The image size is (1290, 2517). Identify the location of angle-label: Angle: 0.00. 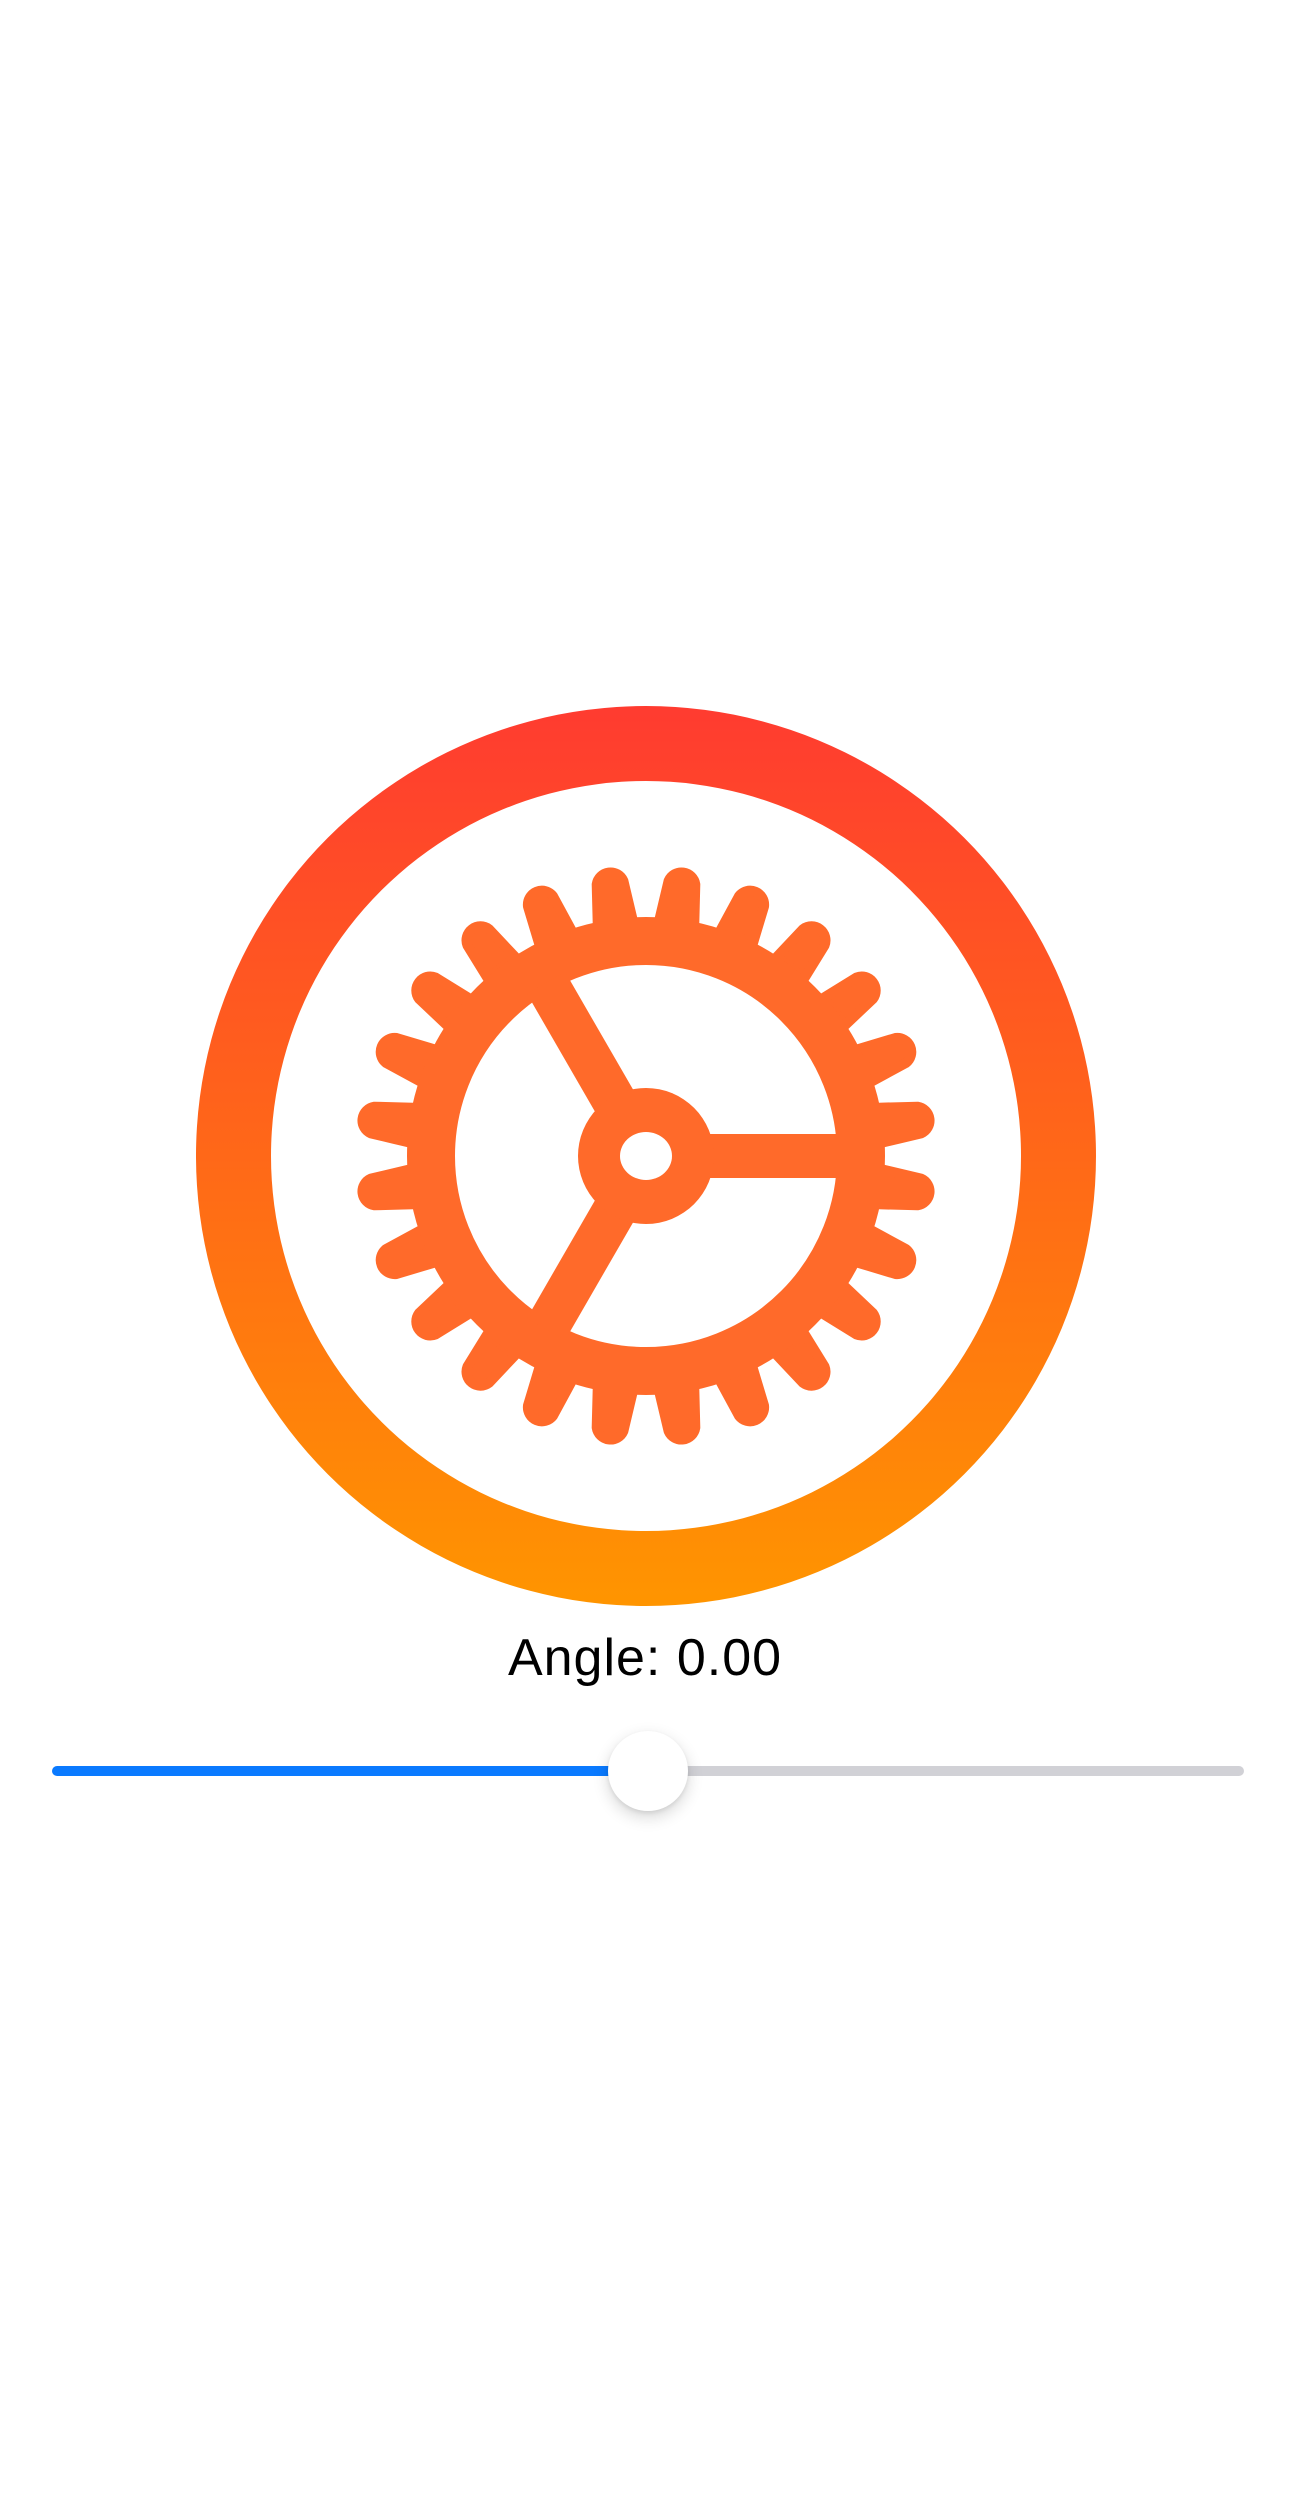
(645, 1658).